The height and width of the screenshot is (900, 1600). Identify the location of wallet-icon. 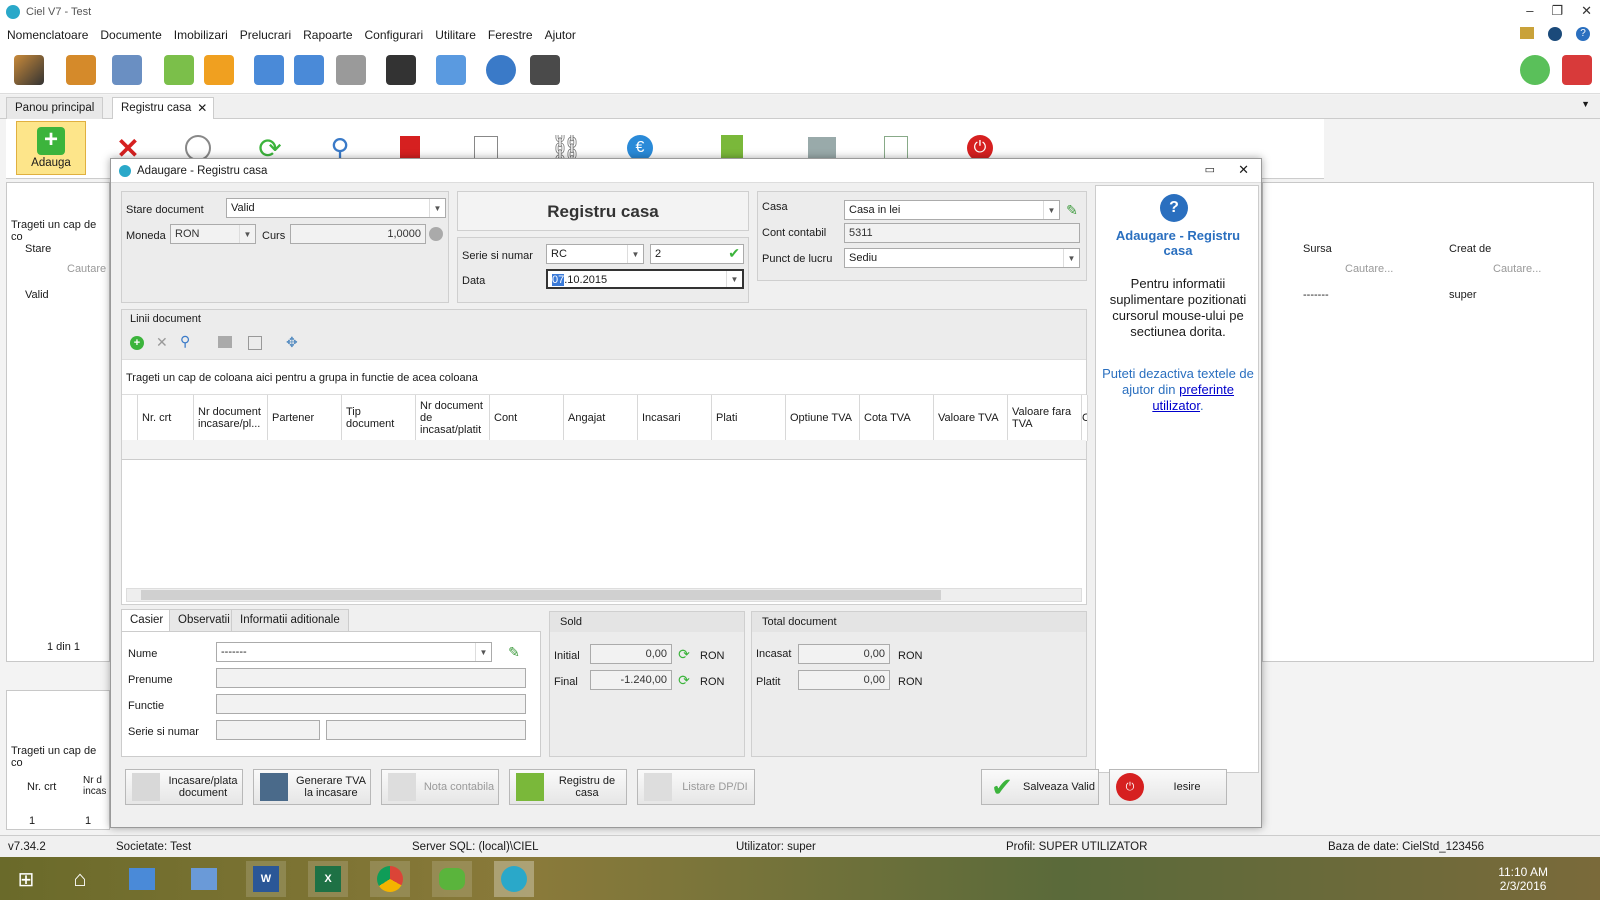
(401, 70).